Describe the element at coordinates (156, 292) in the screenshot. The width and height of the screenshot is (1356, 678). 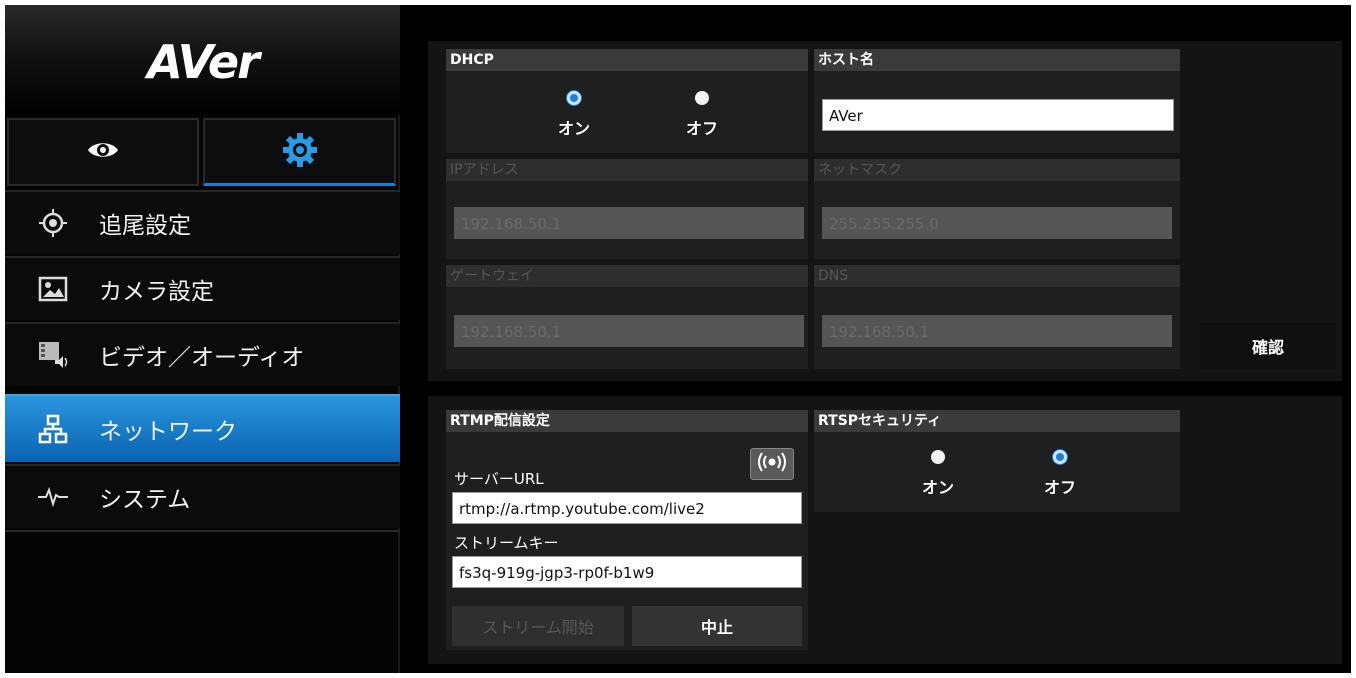
I see `sidebar-item-label: カメラ設定` at that location.